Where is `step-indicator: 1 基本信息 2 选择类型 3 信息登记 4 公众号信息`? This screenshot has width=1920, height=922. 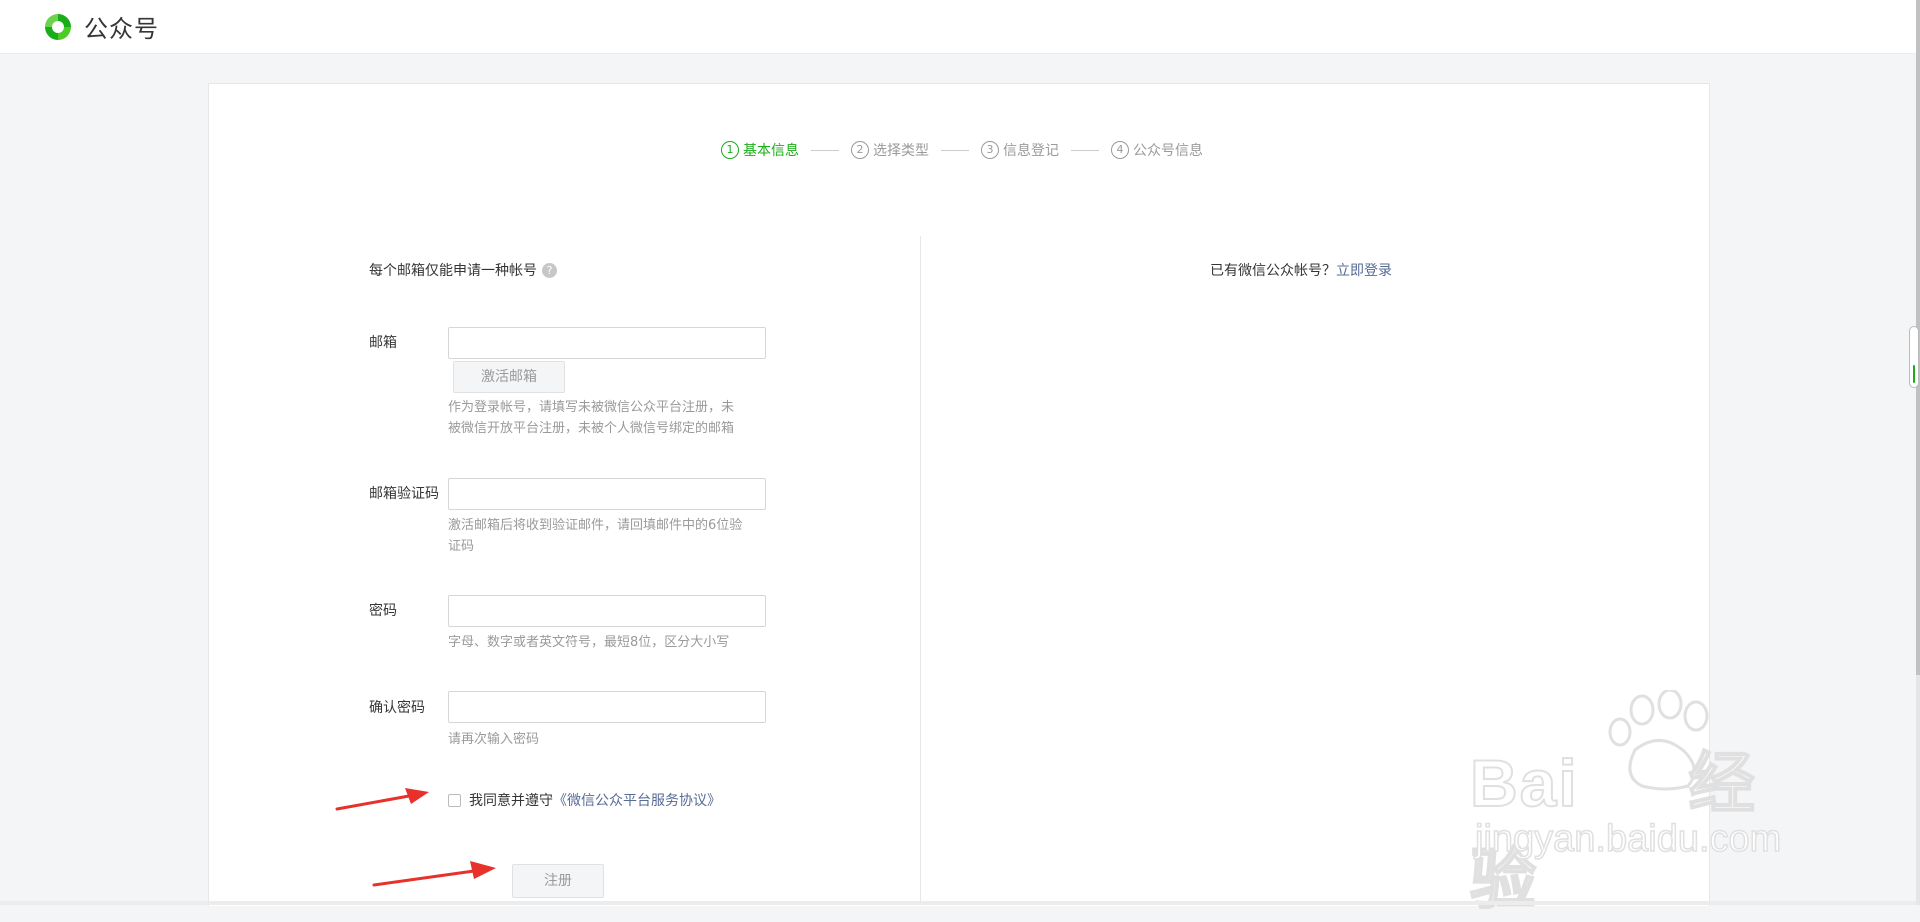 step-indicator: 1 基本信息 2 选择类型 3 信息登记 4 公众号信息 is located at coordinates (962, 150).